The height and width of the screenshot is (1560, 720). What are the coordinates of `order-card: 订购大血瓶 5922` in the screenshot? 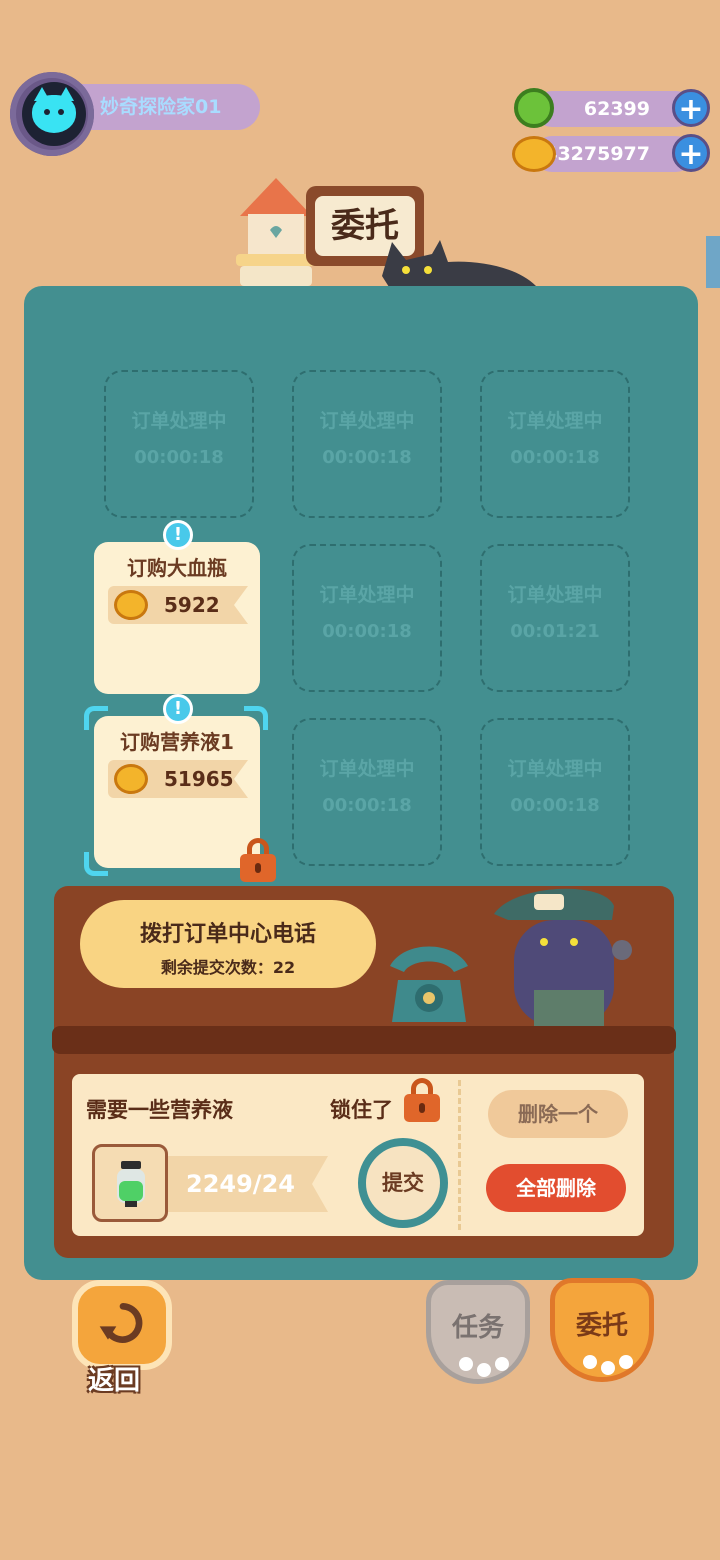 It's located at (177, 618).